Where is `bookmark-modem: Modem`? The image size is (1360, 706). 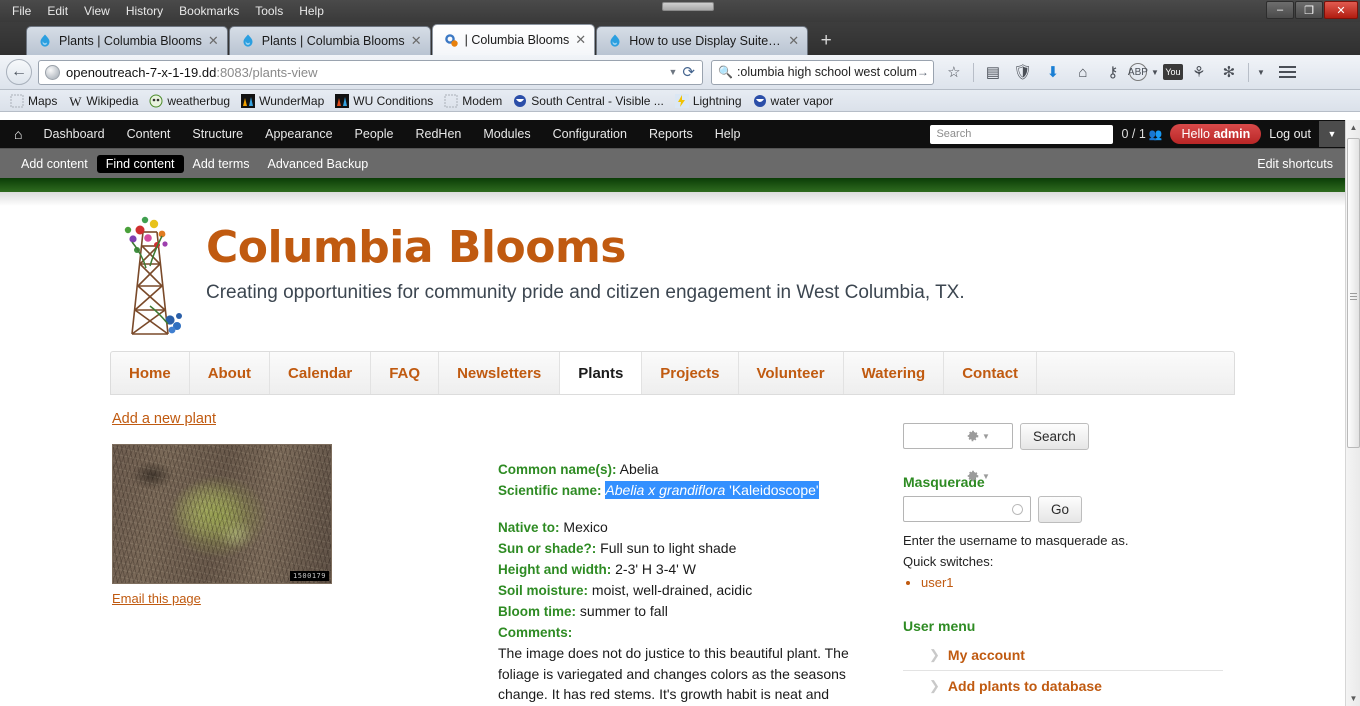
bookmark-modem: Modem is located at coordinates (473, 101).